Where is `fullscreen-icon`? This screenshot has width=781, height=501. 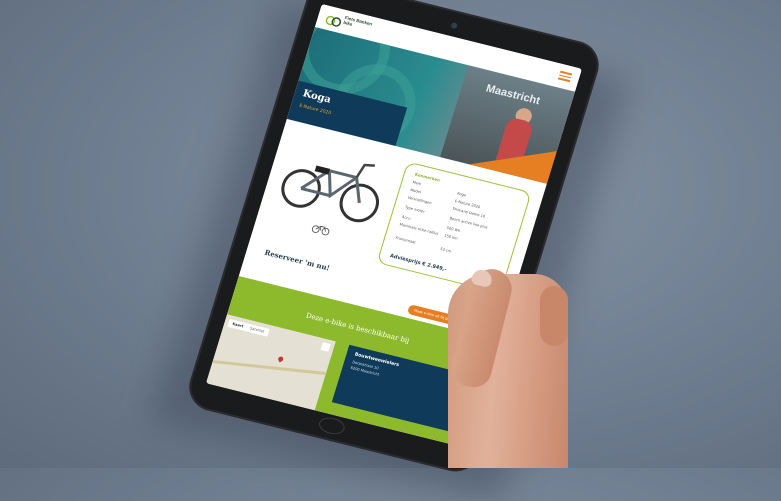 fullscreen-icon is located at coordinates (325, 347).